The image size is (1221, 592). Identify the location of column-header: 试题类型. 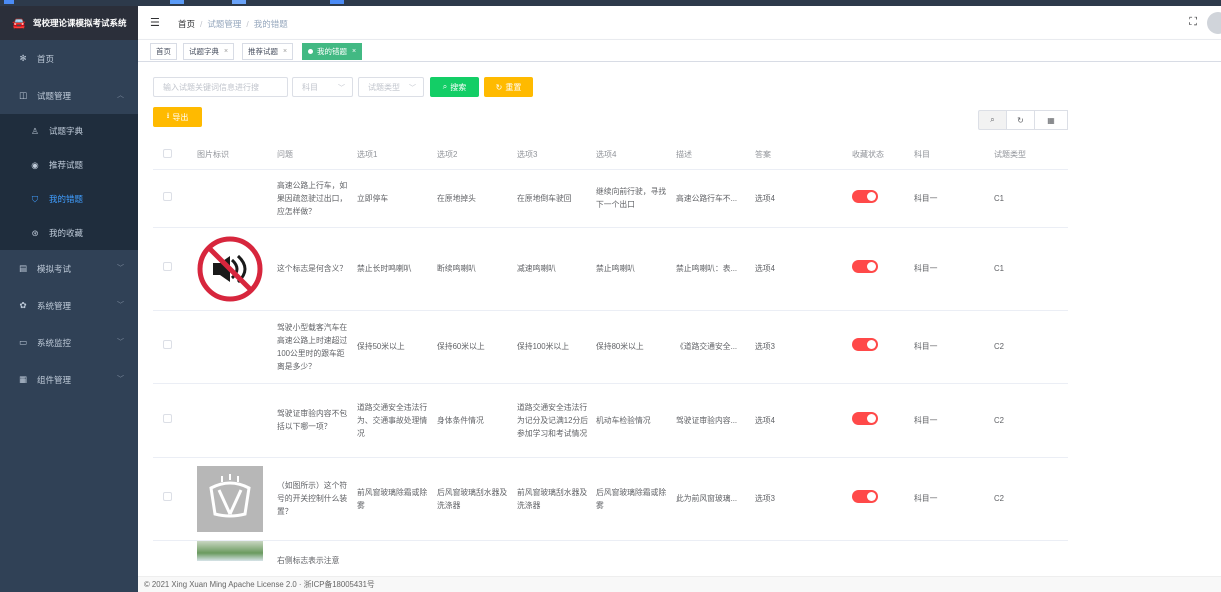
(1031, 155).